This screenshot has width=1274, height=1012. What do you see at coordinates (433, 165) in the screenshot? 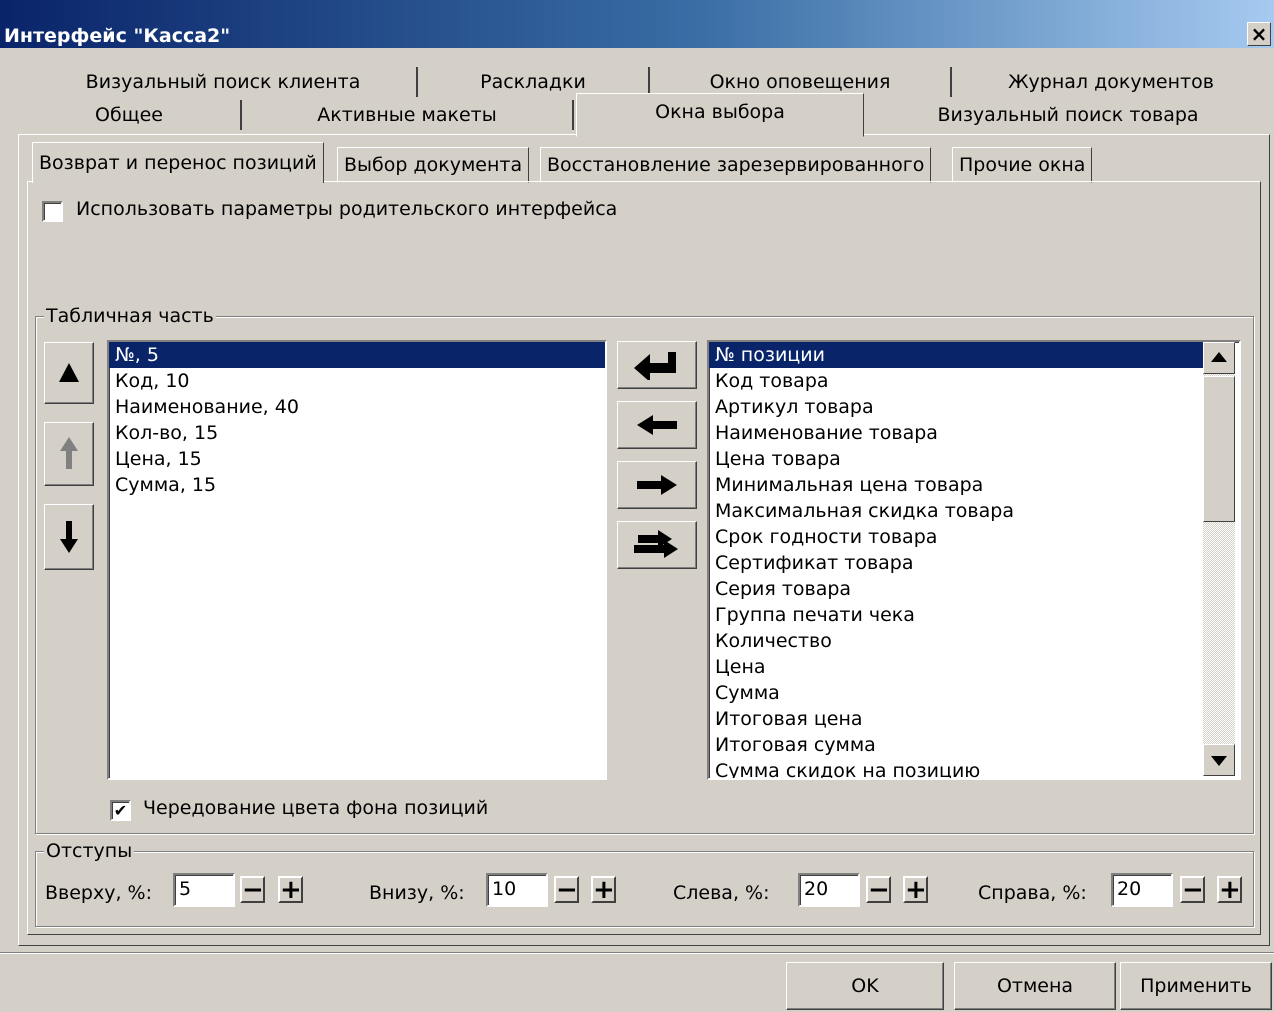
I see `tab-document-selection: Выбор документа` at bounding box center [433, 165].